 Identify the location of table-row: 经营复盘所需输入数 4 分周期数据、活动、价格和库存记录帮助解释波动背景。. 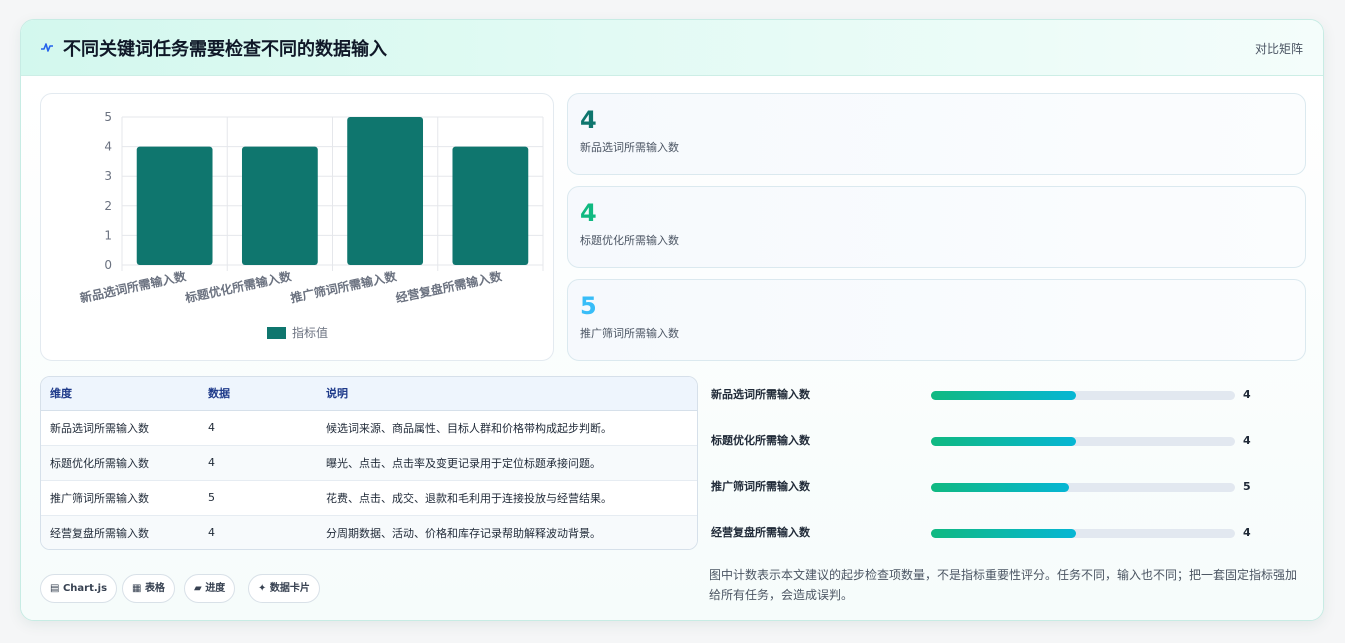
(369, 532).